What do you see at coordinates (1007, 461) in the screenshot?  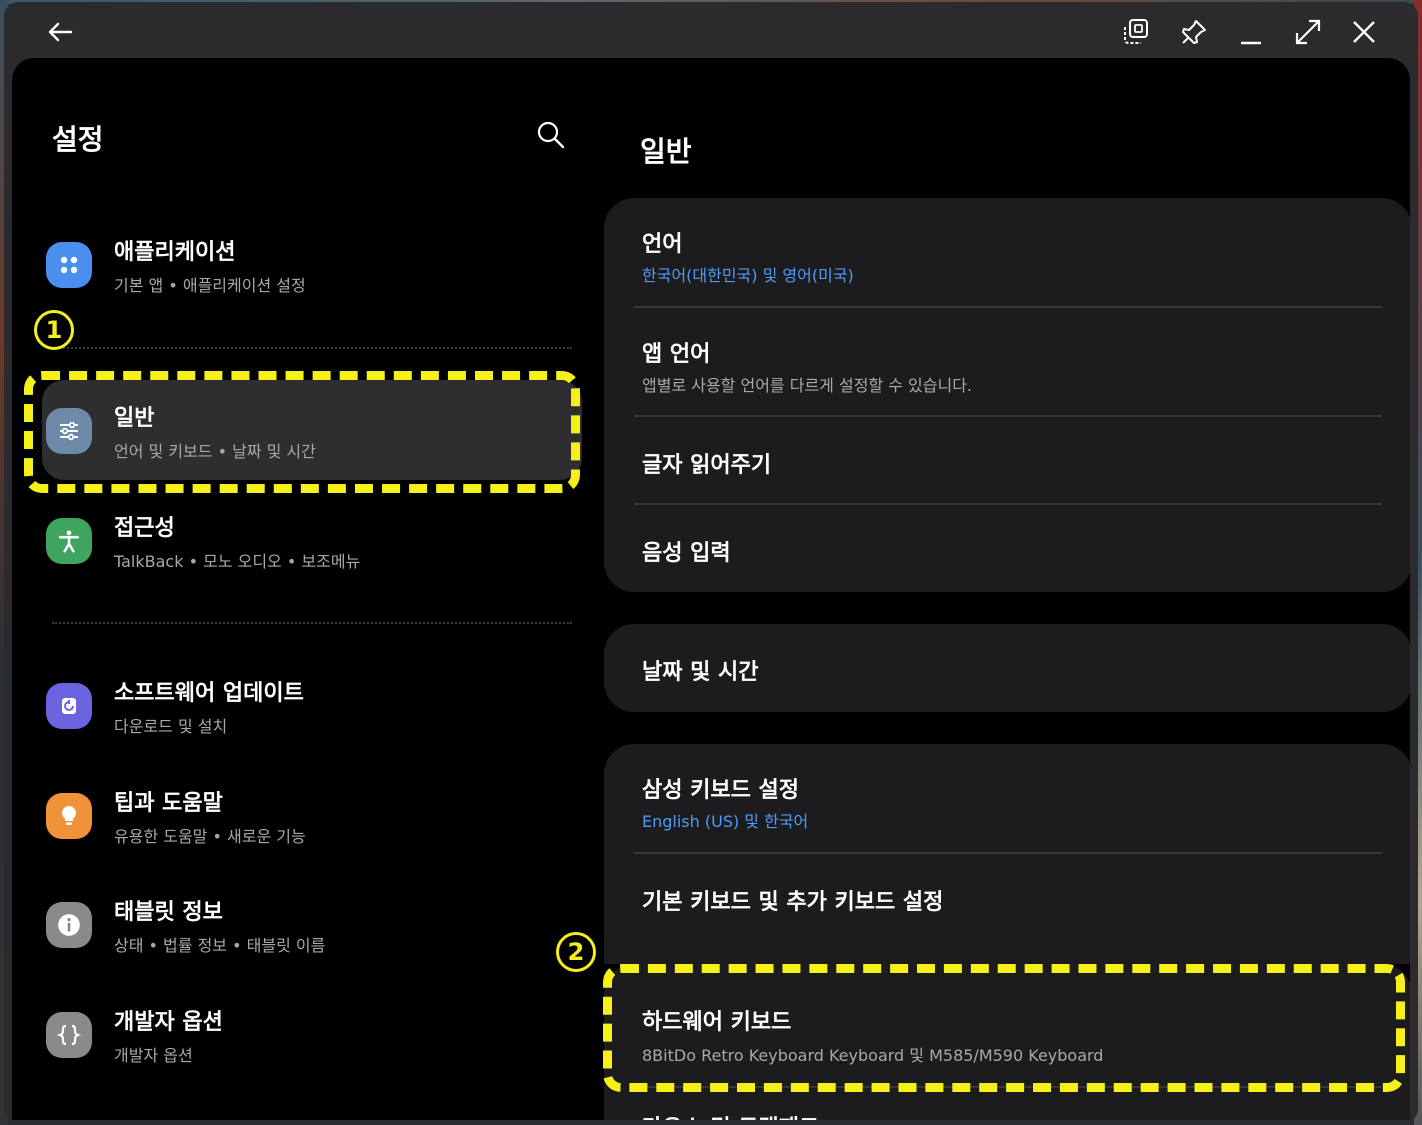 I see `row-text-to-speech: 글자 읽어주기` at bounding box center [1007, 461].